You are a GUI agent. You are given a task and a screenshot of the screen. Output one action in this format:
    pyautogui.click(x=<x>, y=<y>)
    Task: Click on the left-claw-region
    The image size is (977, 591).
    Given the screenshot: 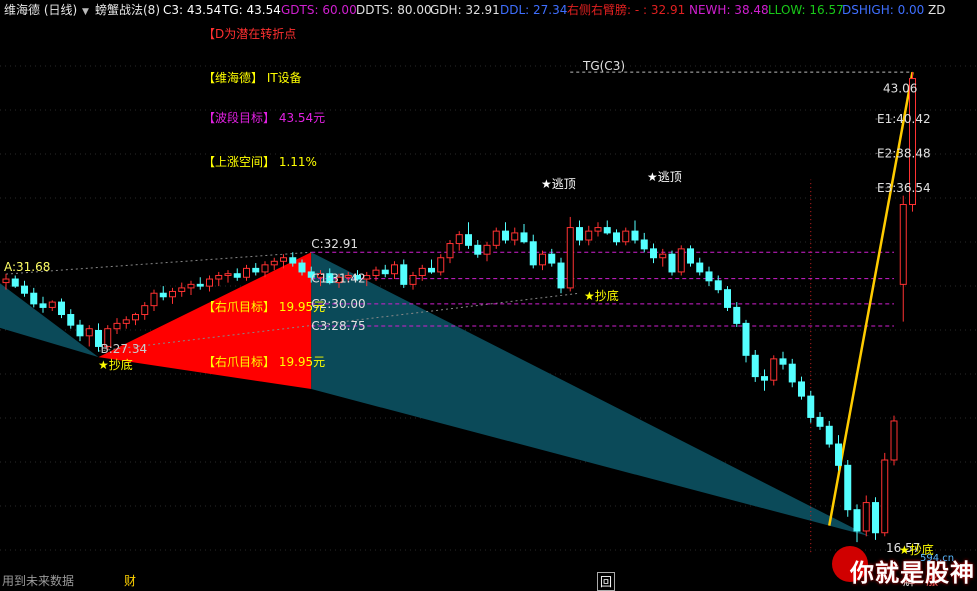 What is the action you would take?
    pyautogui.click(x=49, y=320)
    